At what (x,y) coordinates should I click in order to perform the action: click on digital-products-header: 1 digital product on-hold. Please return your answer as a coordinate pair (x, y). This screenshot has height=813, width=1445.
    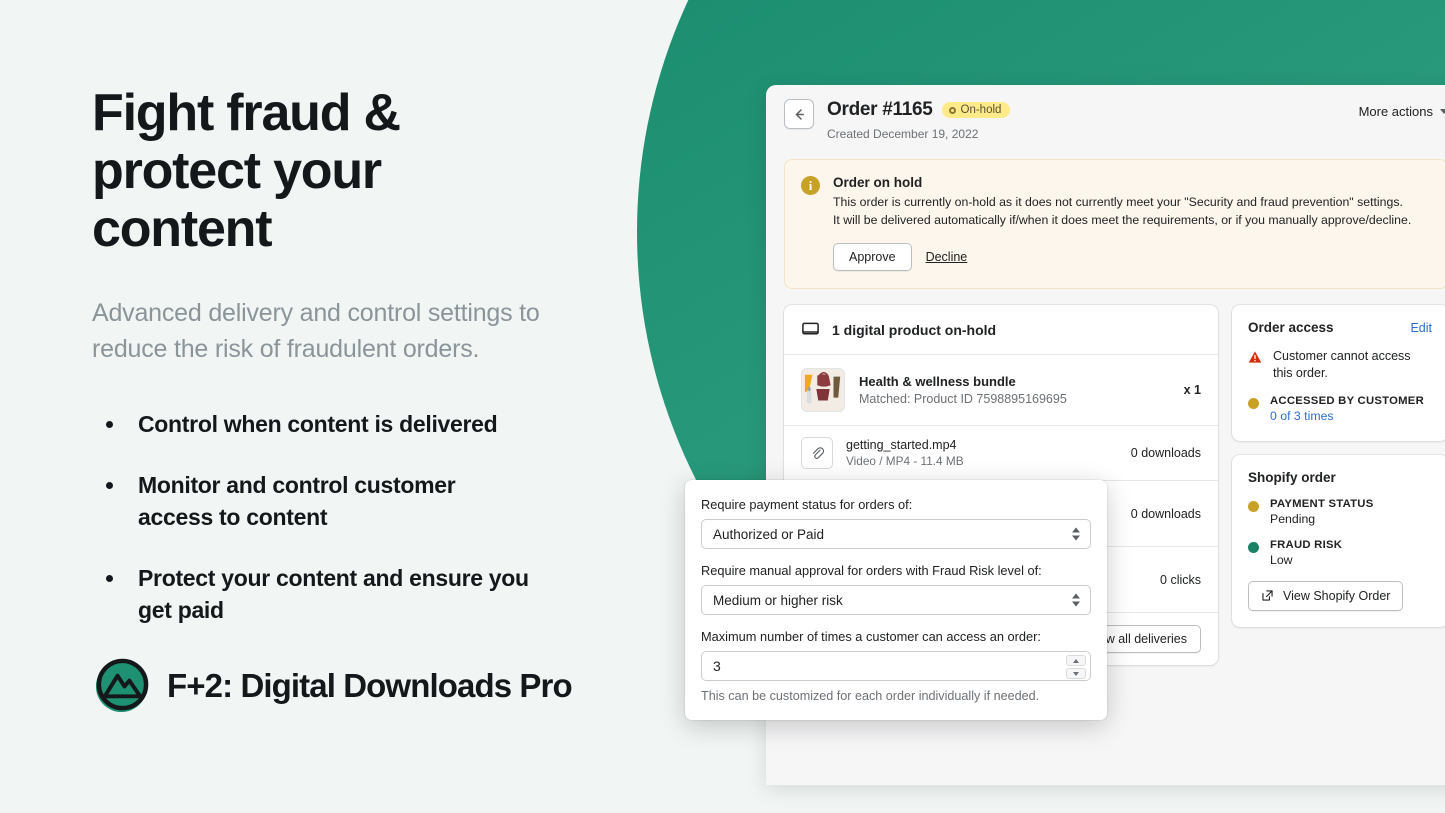
    Looking at the image, I should click on (1001, 330).